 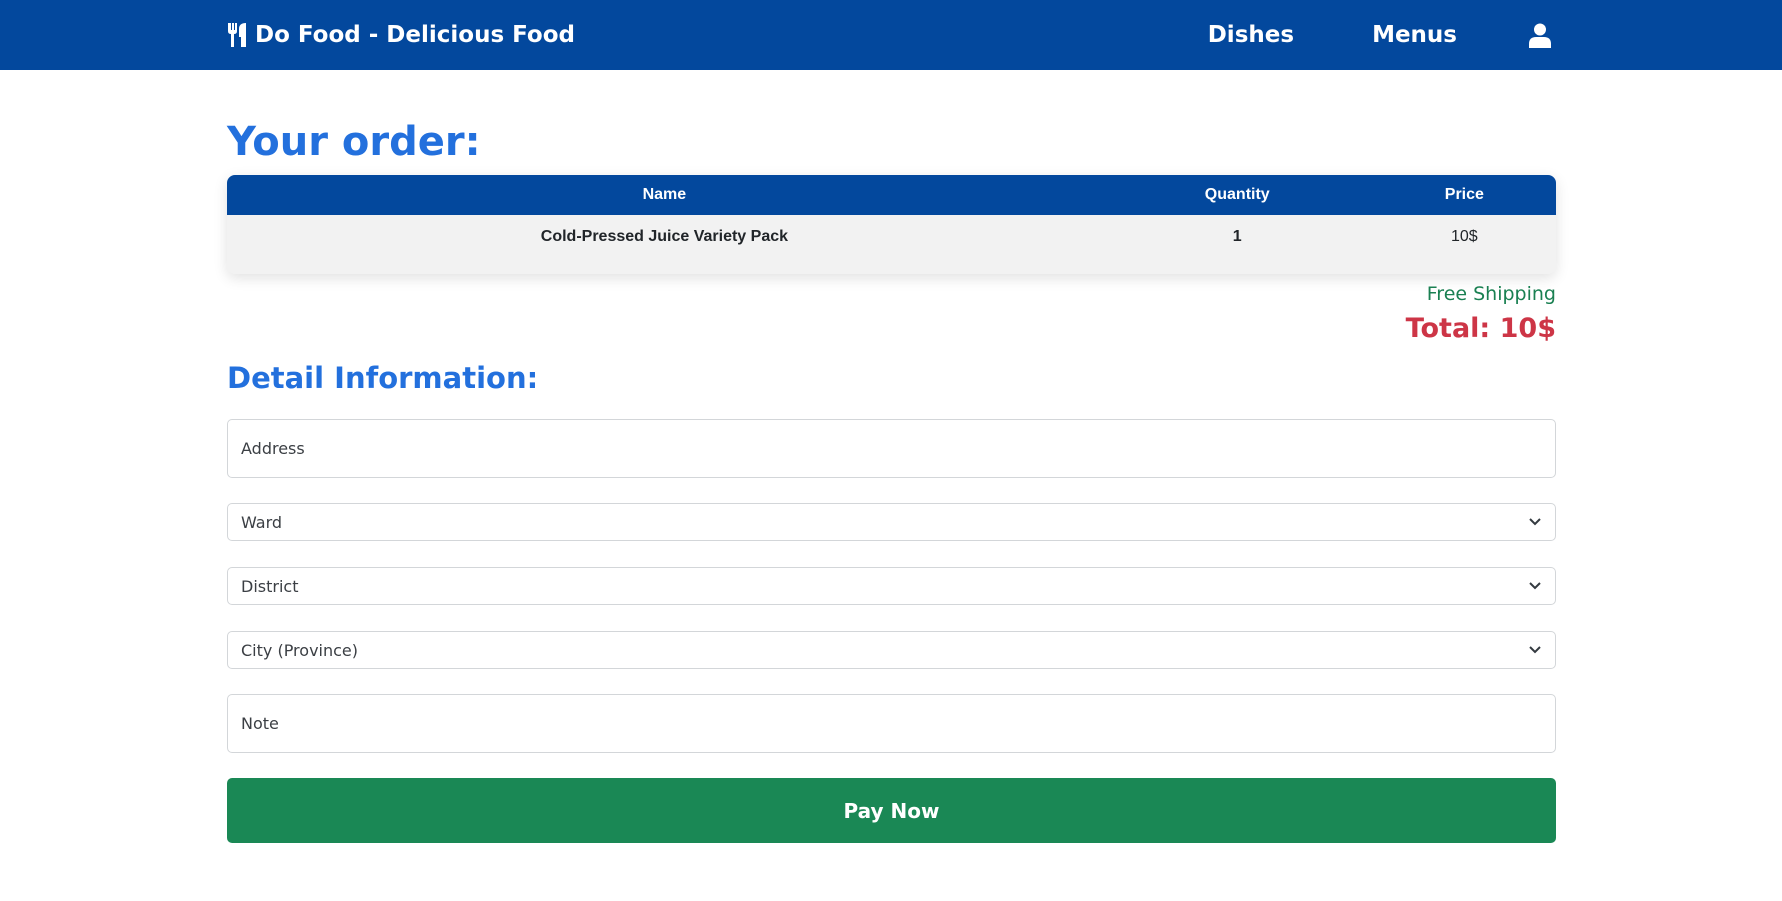 I want to click on brand-link: Do Food - Delicious Food, so click(x=401, y=35).